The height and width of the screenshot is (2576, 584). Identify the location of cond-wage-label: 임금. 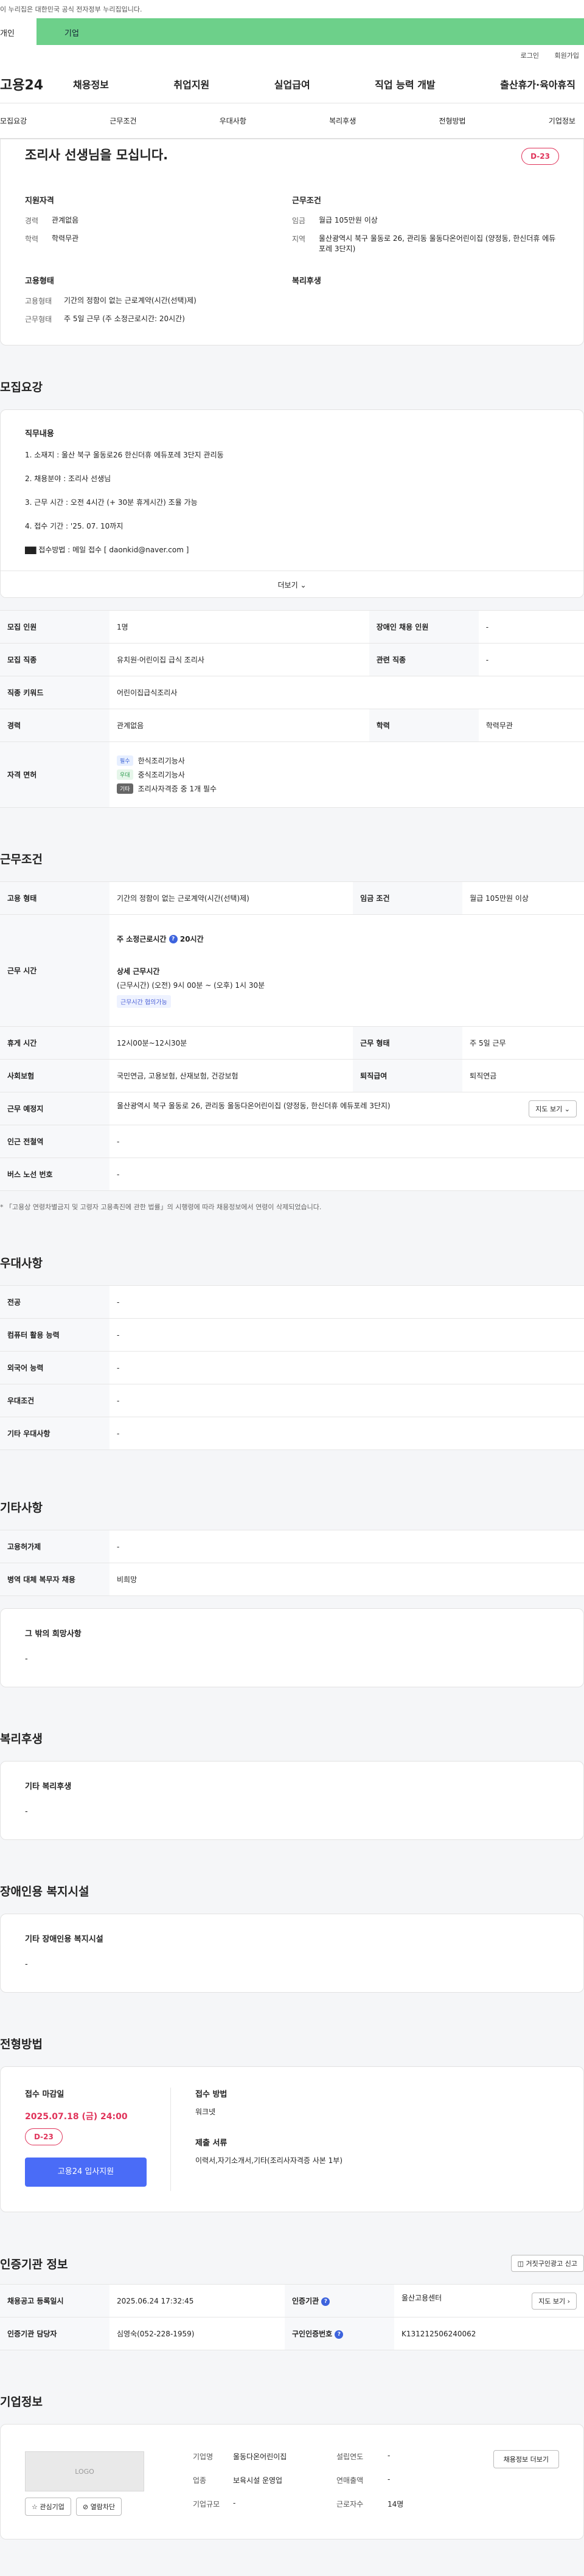
(299, 221).